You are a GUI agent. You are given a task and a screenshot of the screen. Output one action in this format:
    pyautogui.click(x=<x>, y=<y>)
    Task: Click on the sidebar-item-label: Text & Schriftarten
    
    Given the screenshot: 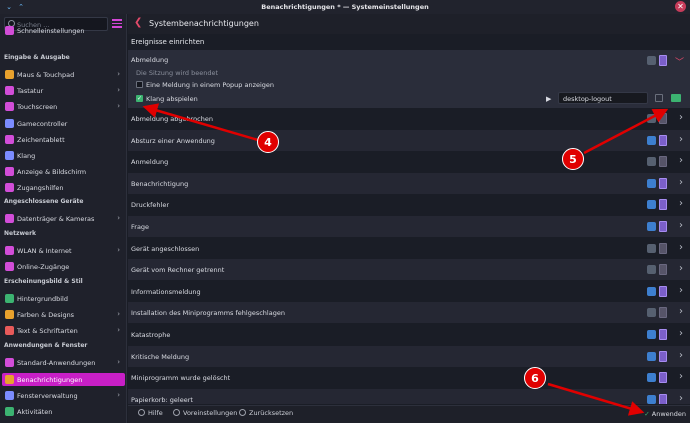 What is the action you would take?
    pyautogui.click(x=47, y=331)
    